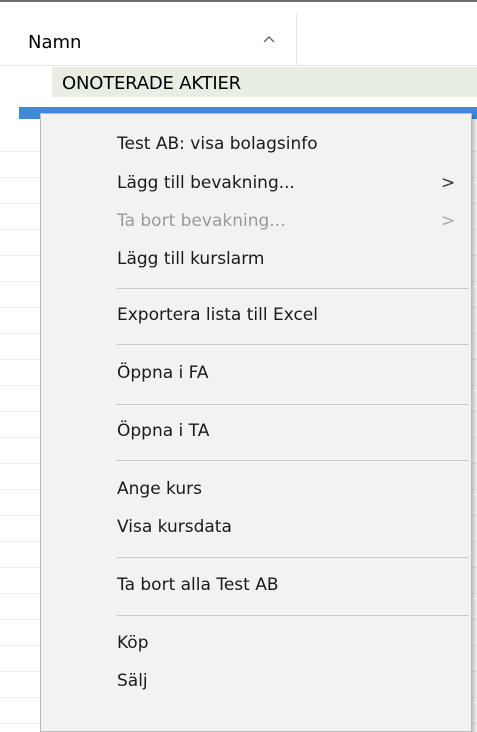  What do you see at coordinates (151, 83) in the screenshot?
I see `group-label: ONOTERADE AKTIER` at bounding box center [151, 83].